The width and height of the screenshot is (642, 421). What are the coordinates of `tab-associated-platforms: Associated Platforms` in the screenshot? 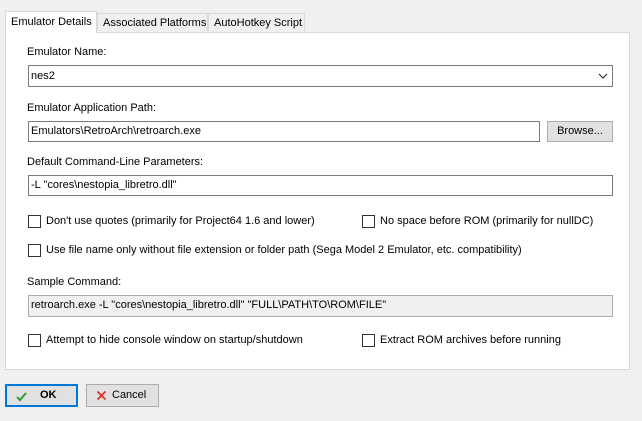 It's located at (152, 22).